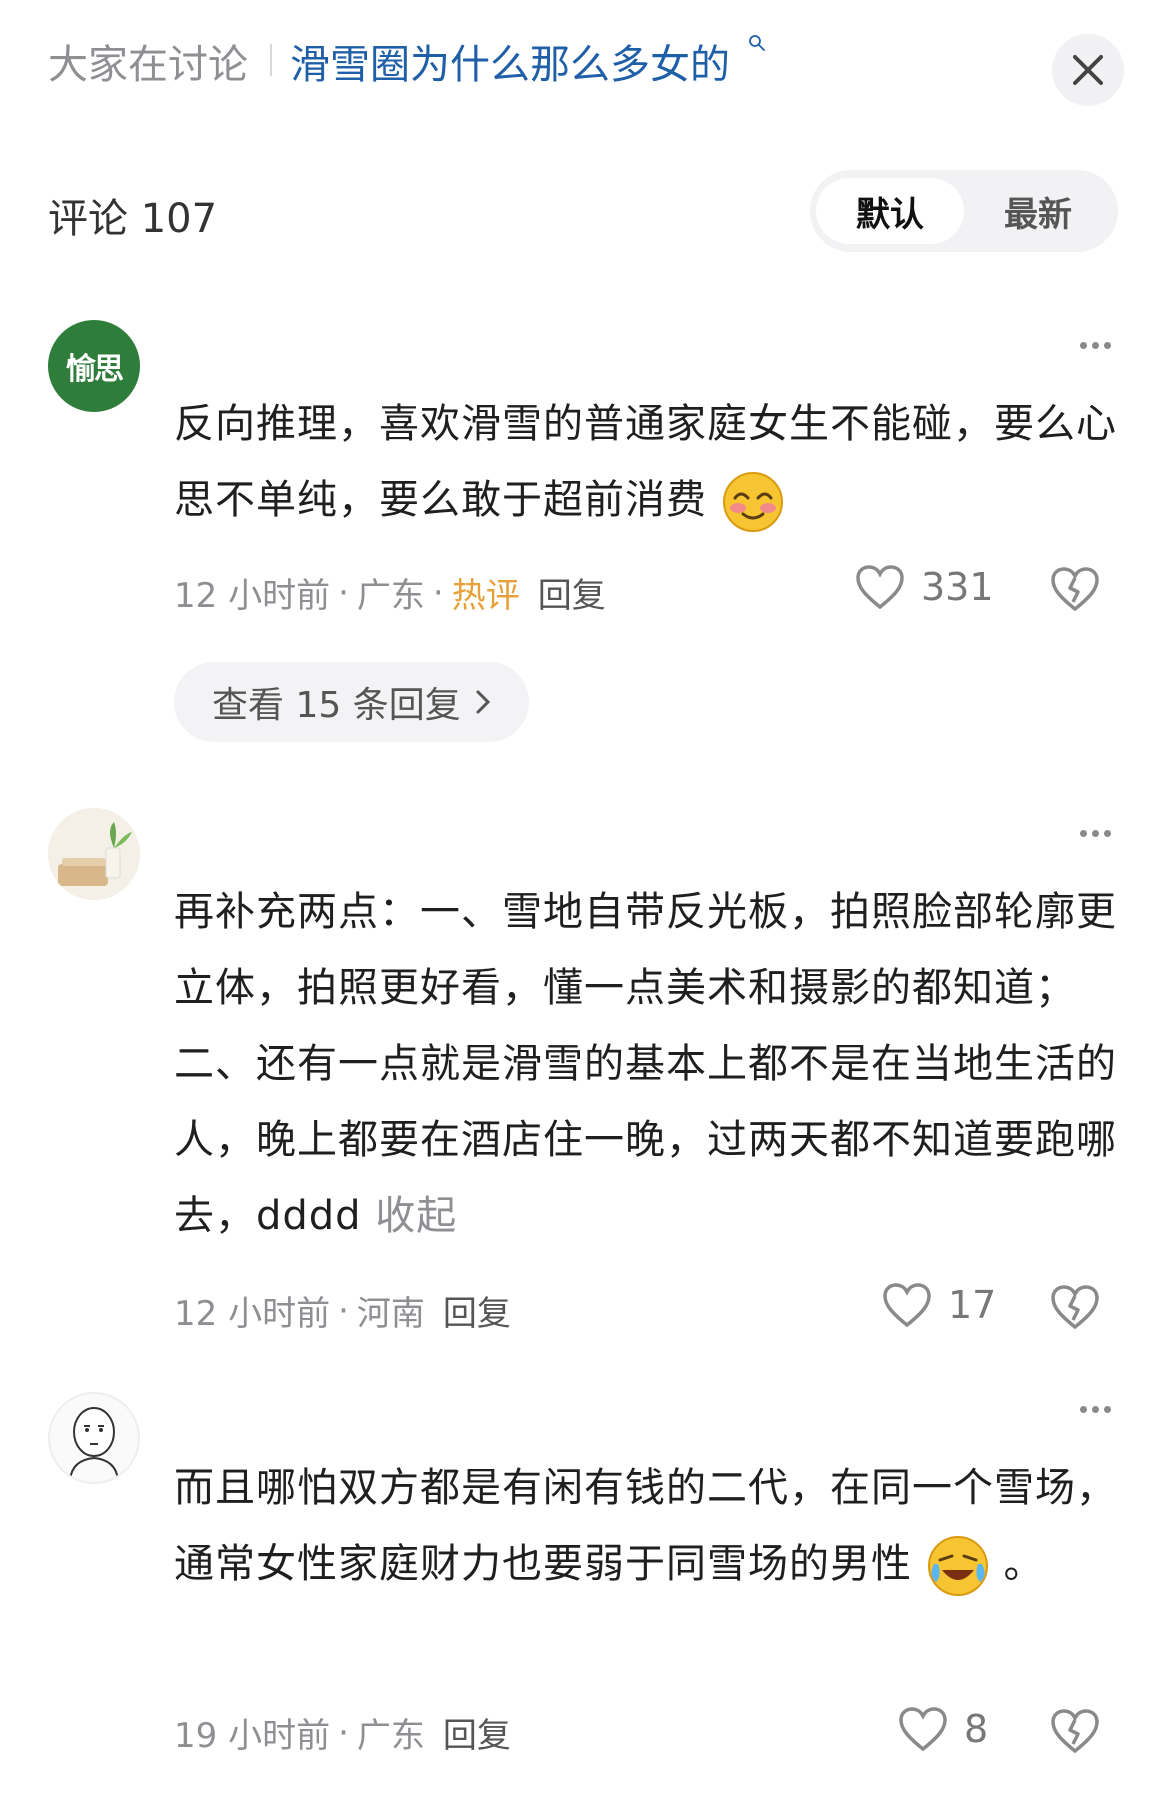  I want to click on close-button, so click(1088, 70).